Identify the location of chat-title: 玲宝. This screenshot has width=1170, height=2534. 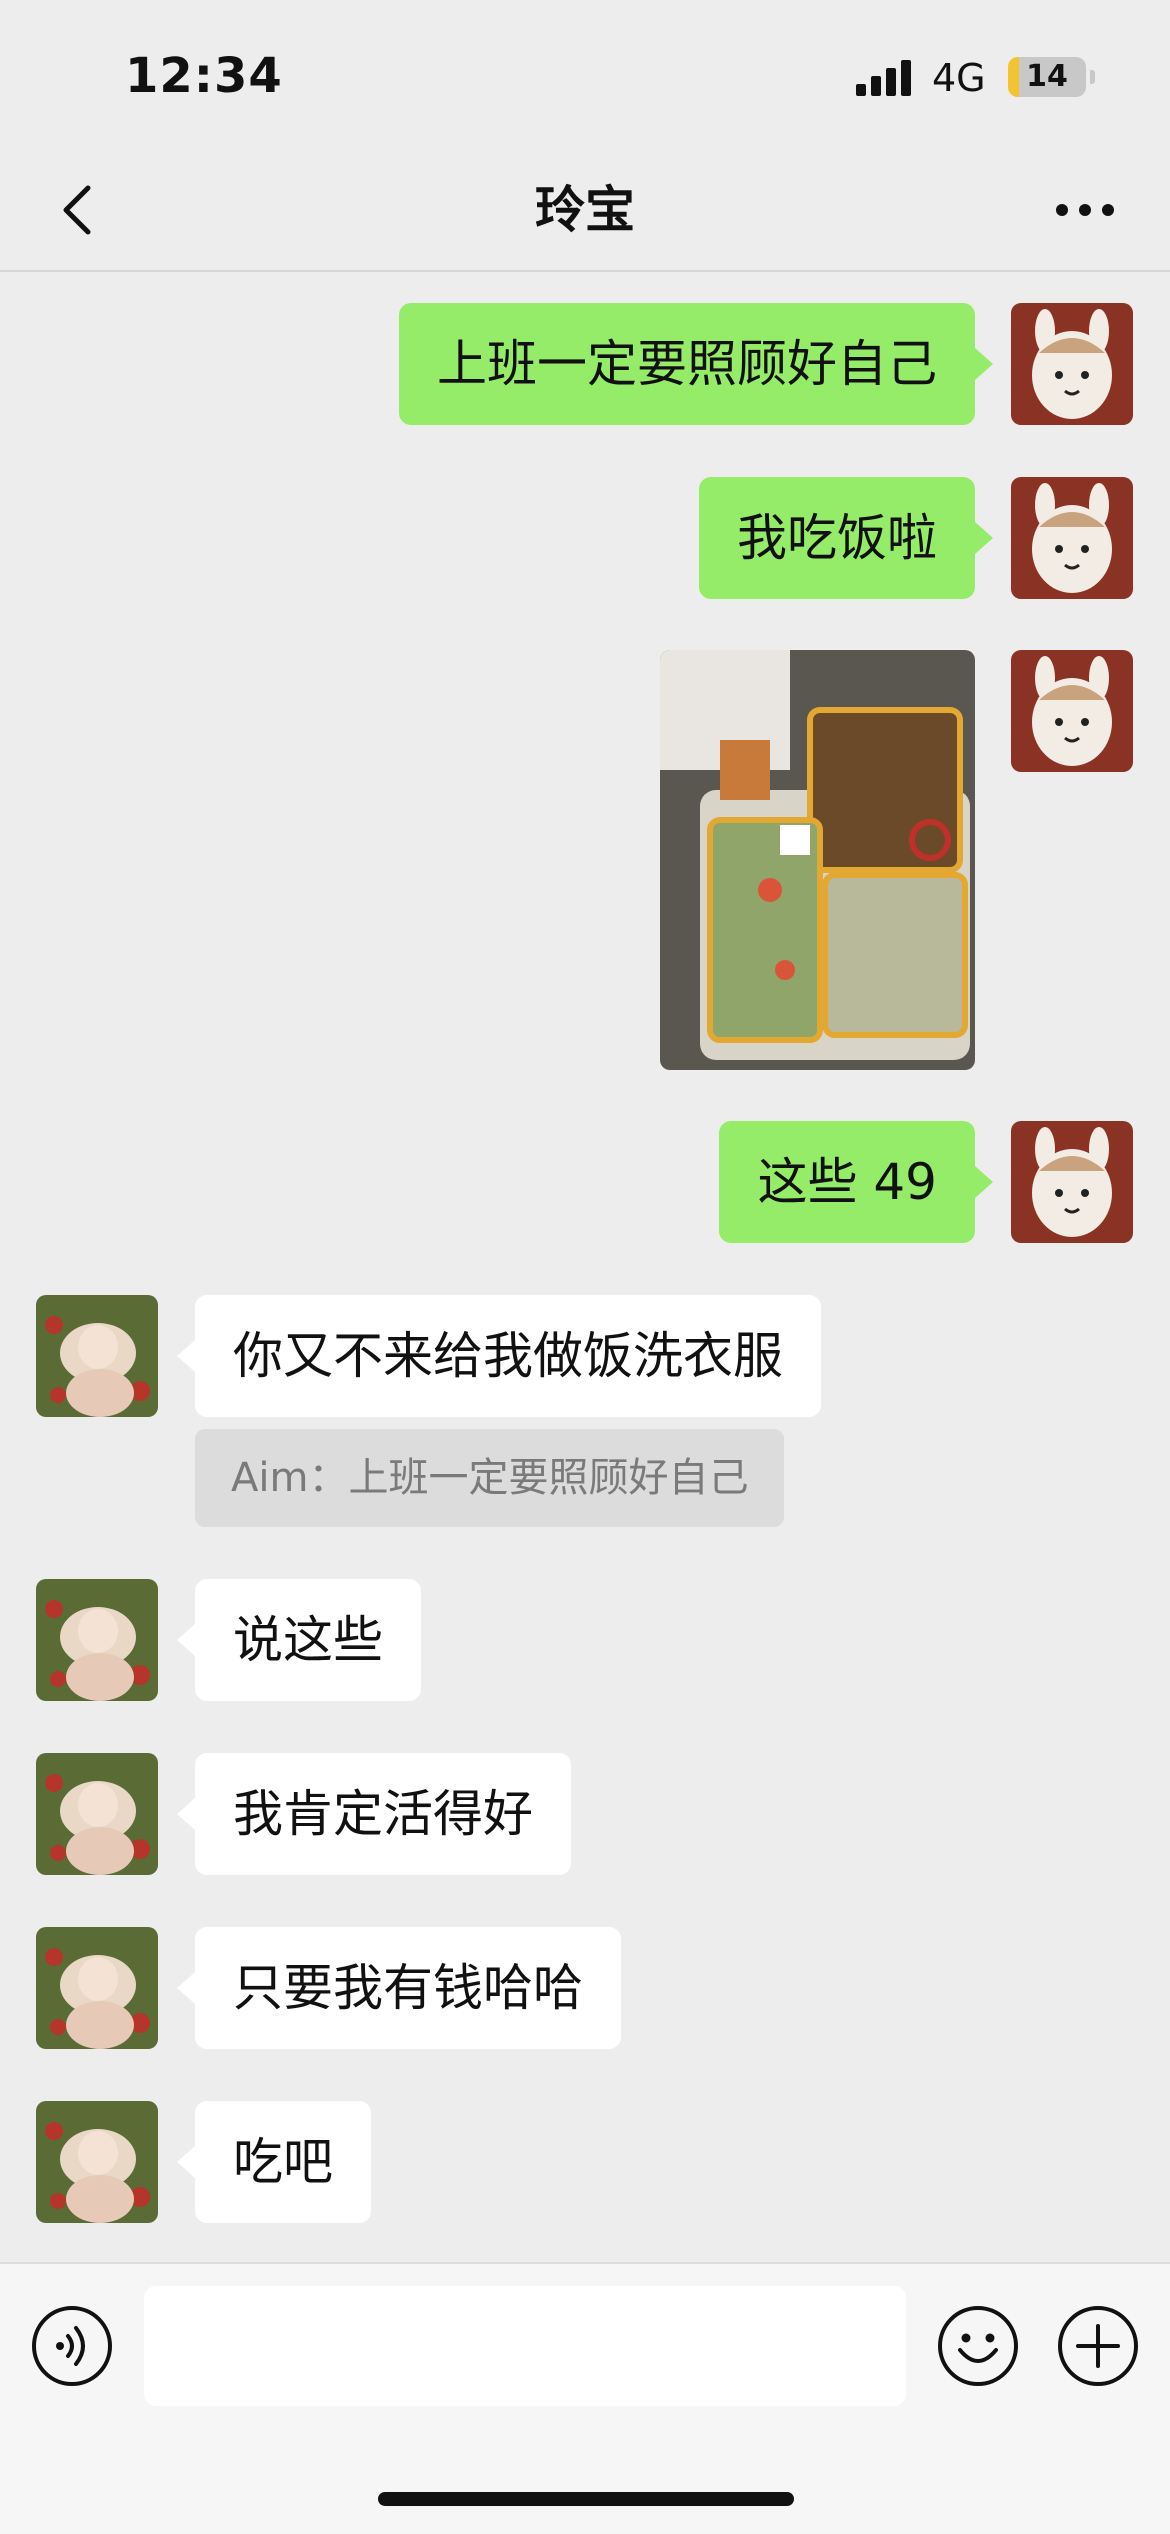
(585, 210).